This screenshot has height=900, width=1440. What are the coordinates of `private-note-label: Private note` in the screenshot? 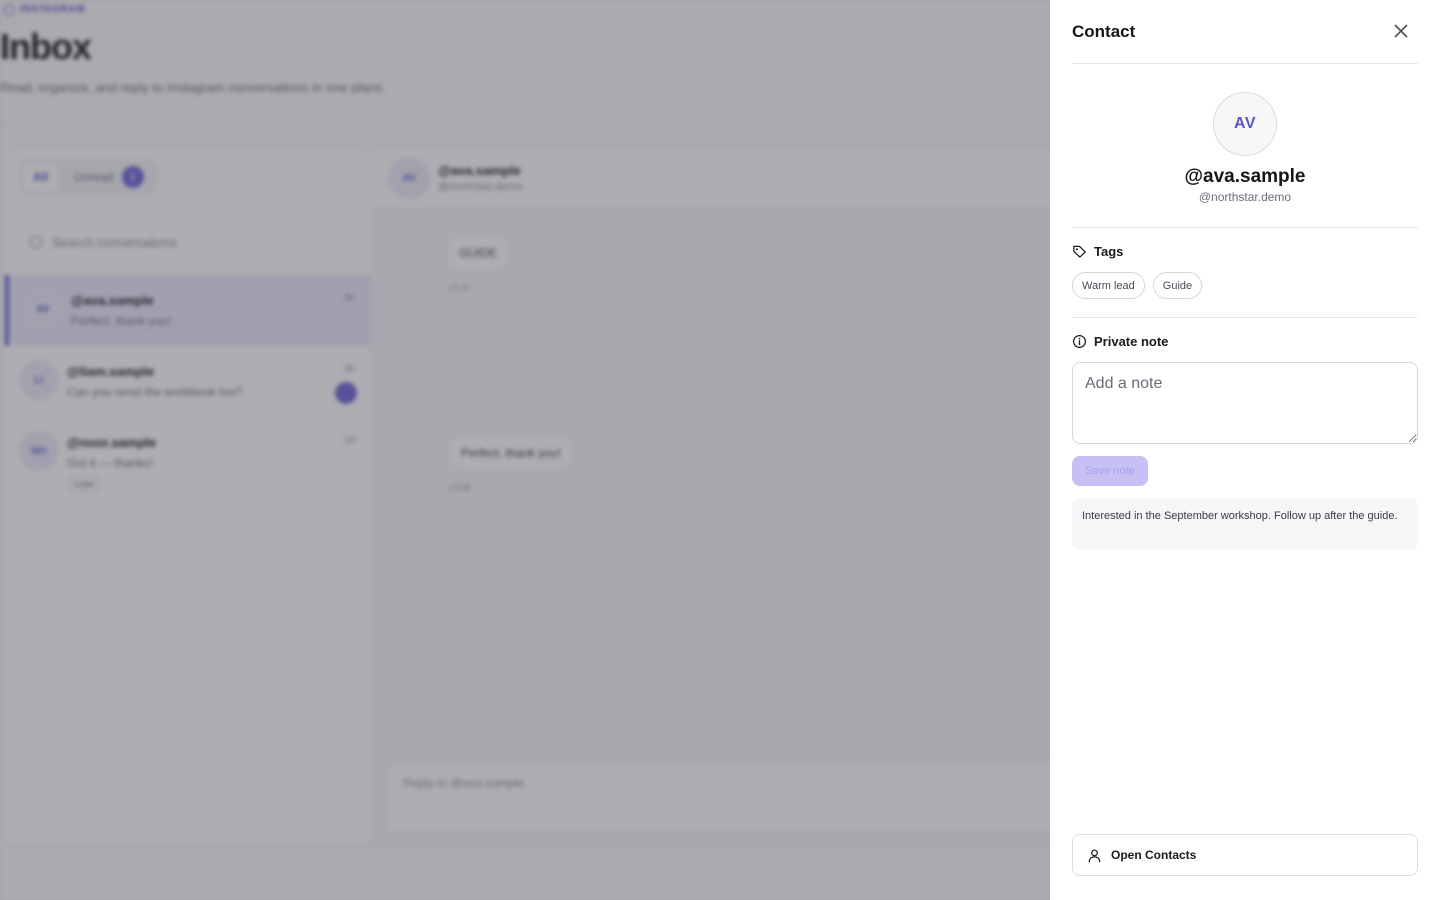 It's located at (1131, 341).